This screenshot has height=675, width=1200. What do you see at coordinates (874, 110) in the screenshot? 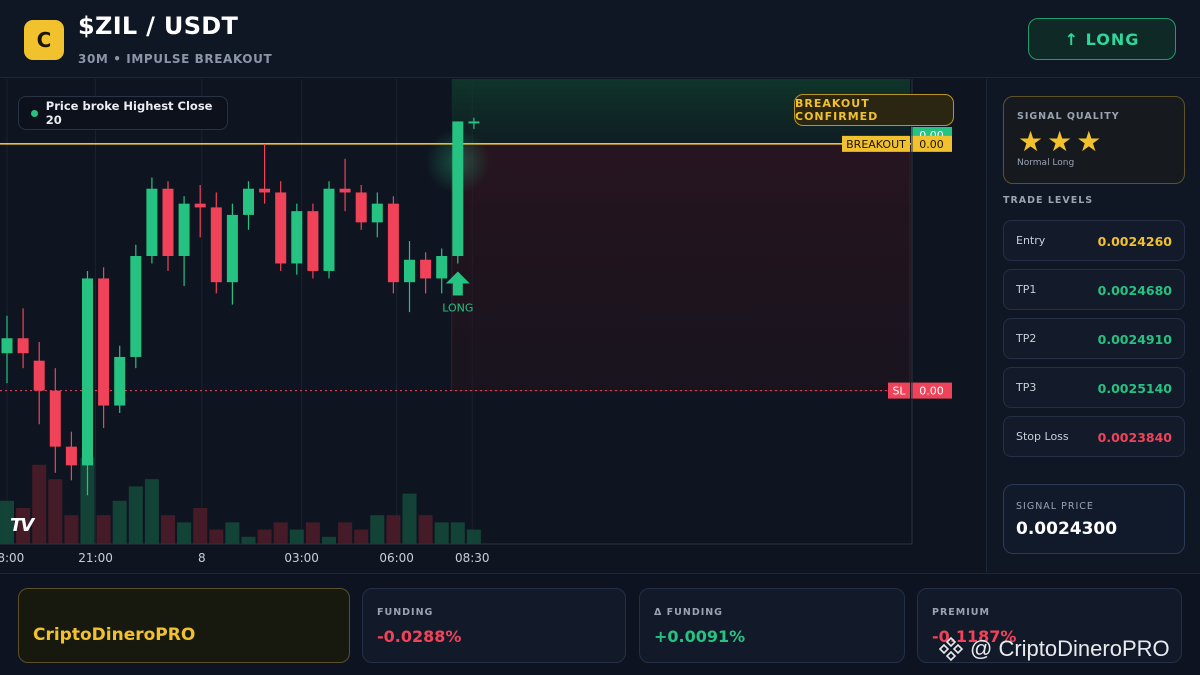
I see `breakout-confirmed-badge: BREAKOUT CONFIRMED` at bounding box center [874, 110].